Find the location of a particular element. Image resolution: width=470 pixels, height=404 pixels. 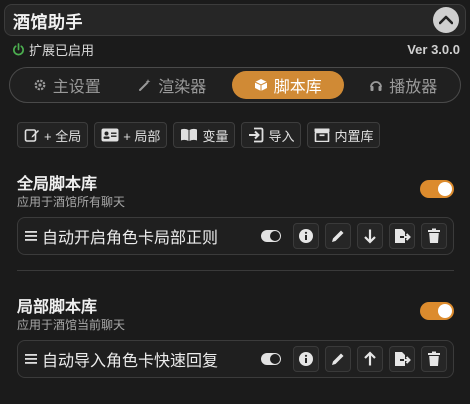

arrow-up-icon is located at coordinates (370, 358).